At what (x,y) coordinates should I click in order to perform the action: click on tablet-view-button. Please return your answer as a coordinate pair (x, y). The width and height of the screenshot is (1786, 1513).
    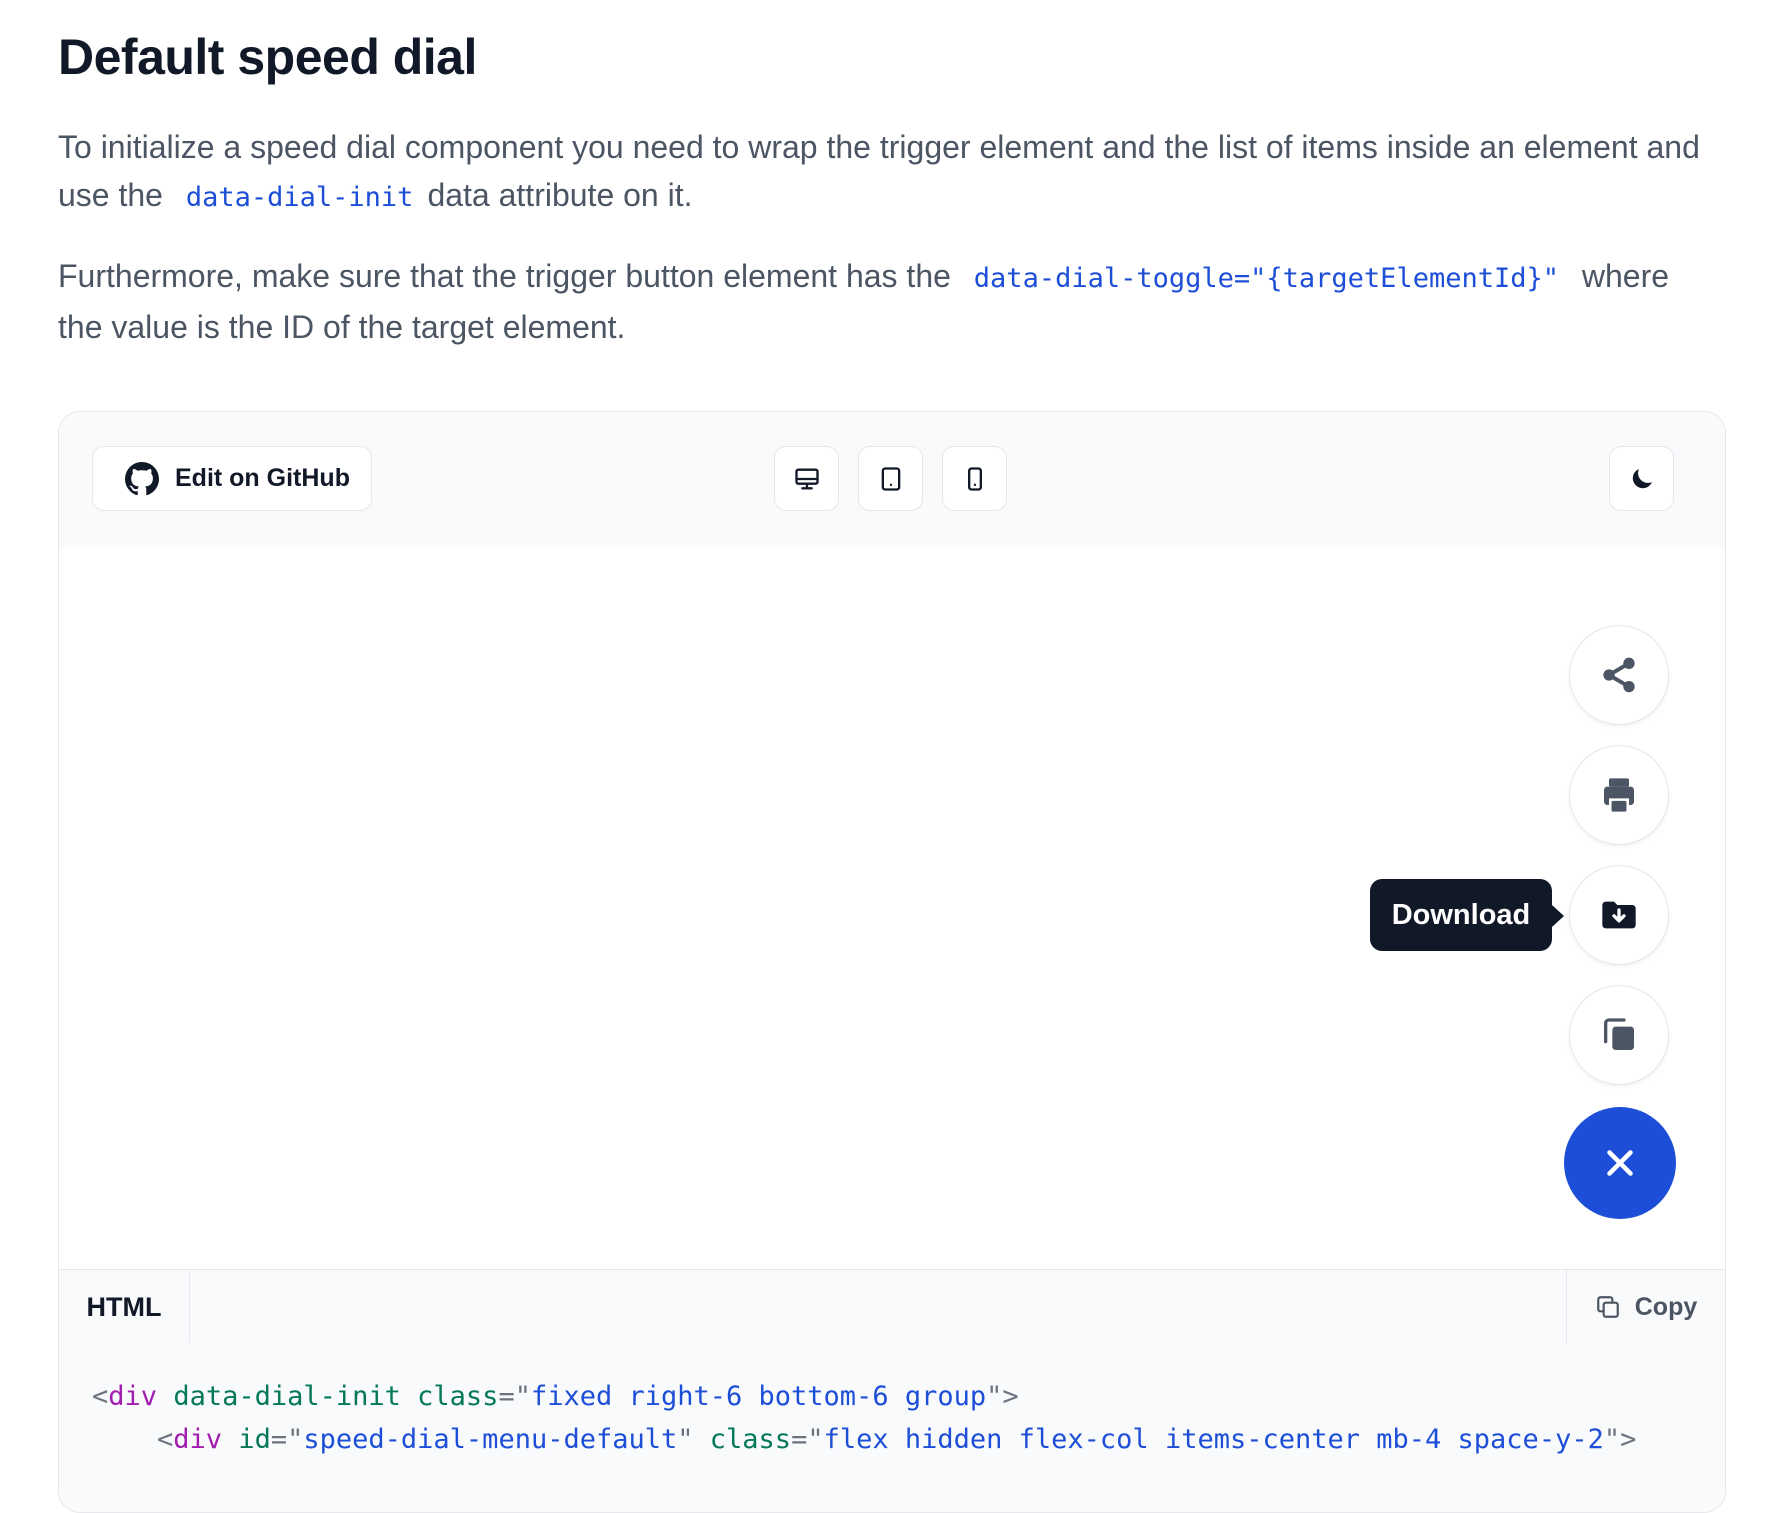
    Looking at the image, I should click on (890, 478).